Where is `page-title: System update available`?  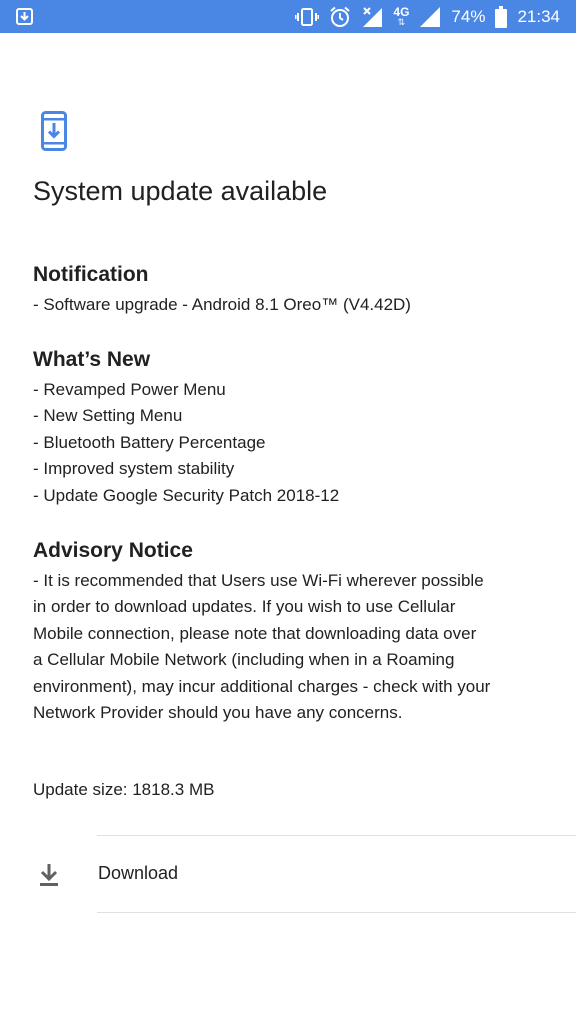
page-title: System update available is located at coordinates (180, 191).